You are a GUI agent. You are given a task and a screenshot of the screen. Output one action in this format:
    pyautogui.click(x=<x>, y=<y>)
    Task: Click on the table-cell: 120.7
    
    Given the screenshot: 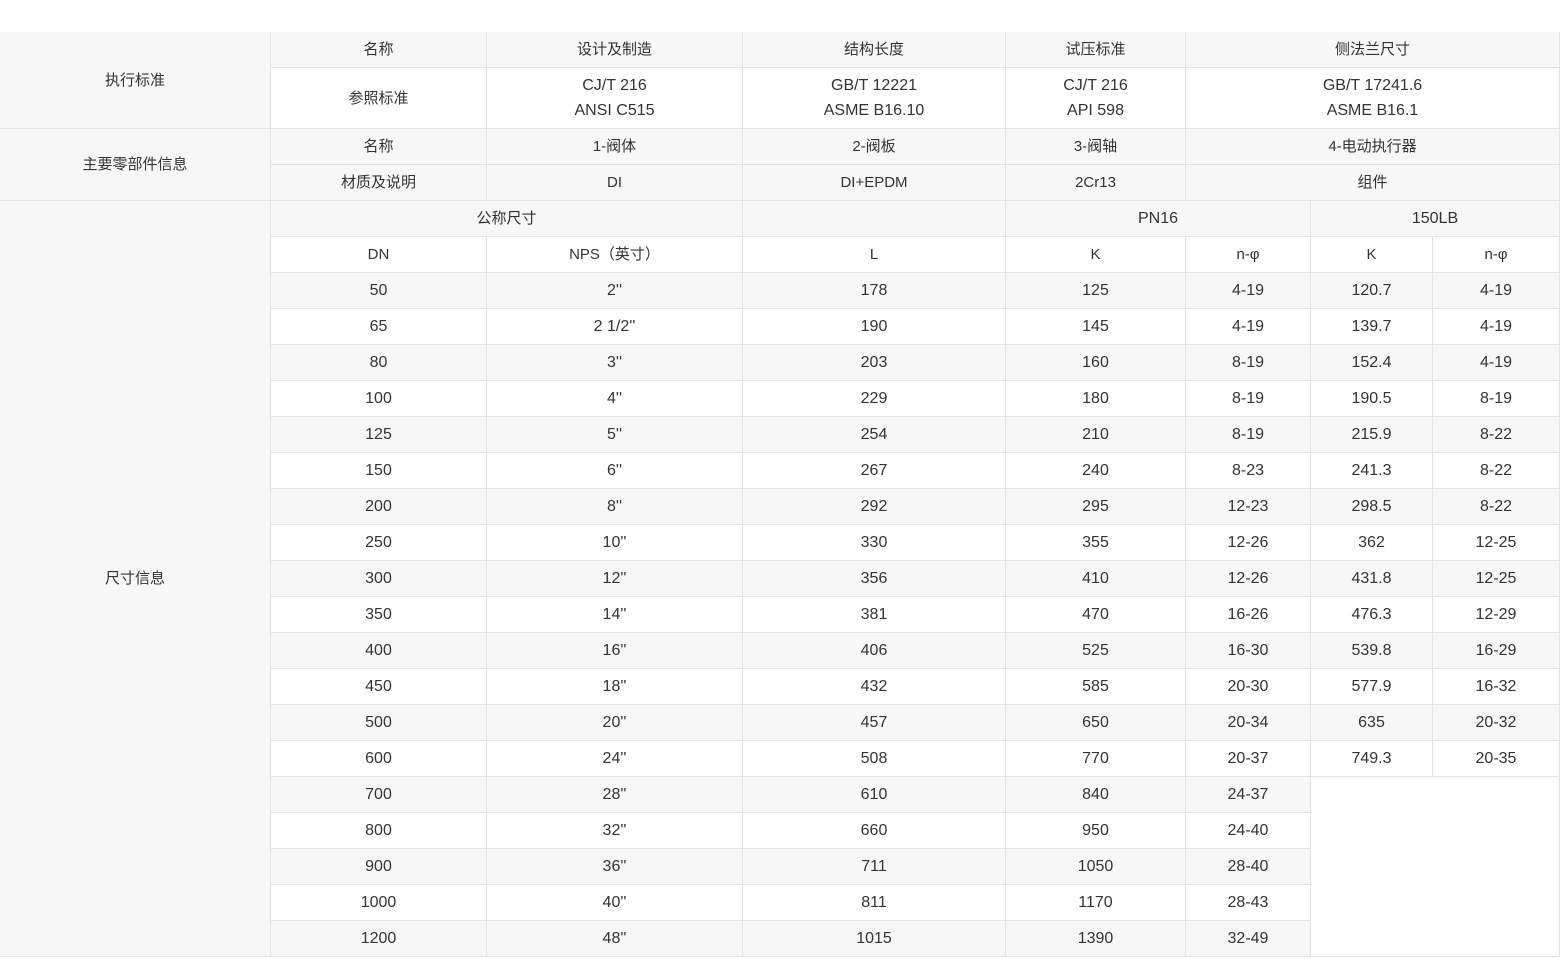 What is the action you would take?
    pyautogui.click(x=1372, y=291)
    